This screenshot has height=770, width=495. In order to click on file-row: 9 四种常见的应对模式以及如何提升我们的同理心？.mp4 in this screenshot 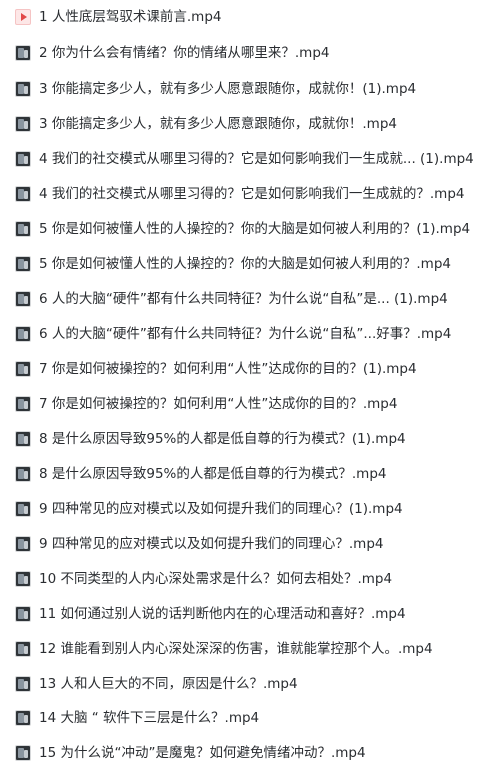, I will do `click(247, 544)`.